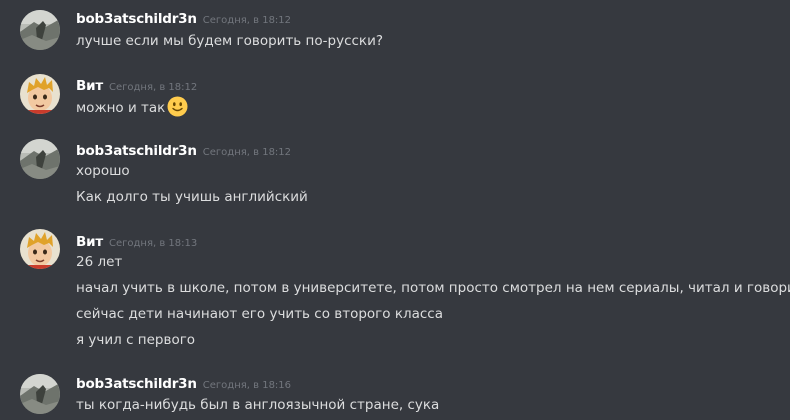  What do you see at coordinates (192, 197) in the screenshot?
I see `message-text: Как долго ты учишь английский` at bounding box center [192, 197].